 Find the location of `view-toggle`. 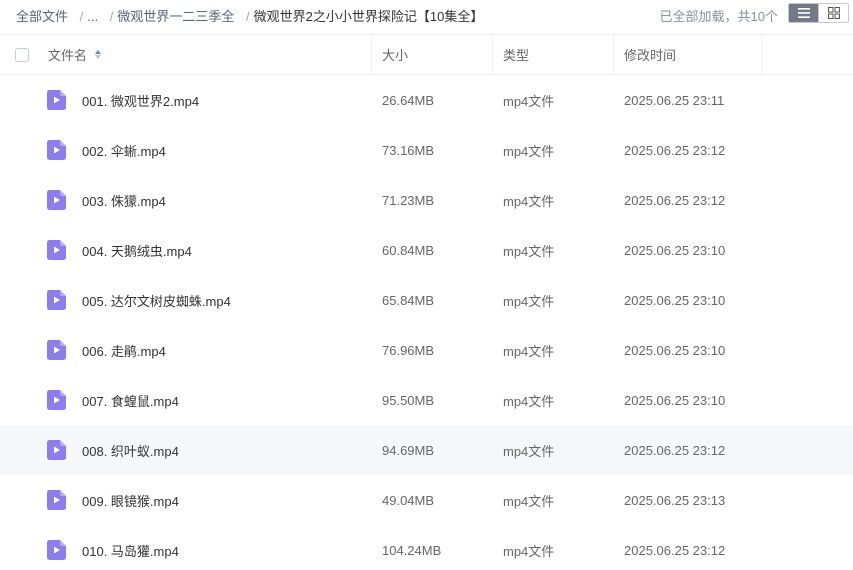

view-toggle is located at coordinates (818, 13).